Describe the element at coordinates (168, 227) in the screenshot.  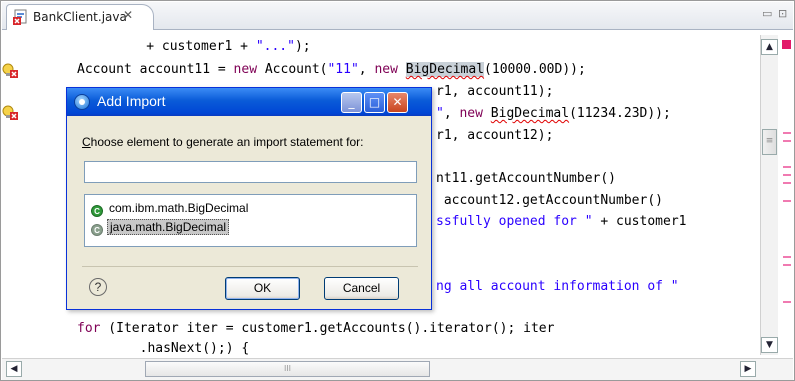
I see `list-item-label: java.math.BigDecimal` at that location.